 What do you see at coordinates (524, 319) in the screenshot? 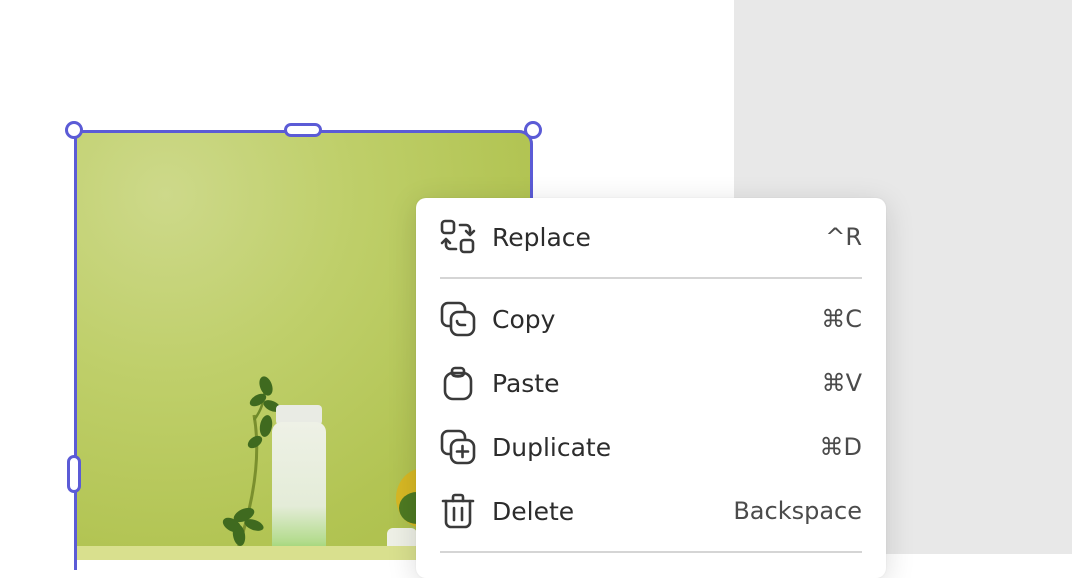
I see `menu-item-label: Copy` at bounding box center [524, 319].